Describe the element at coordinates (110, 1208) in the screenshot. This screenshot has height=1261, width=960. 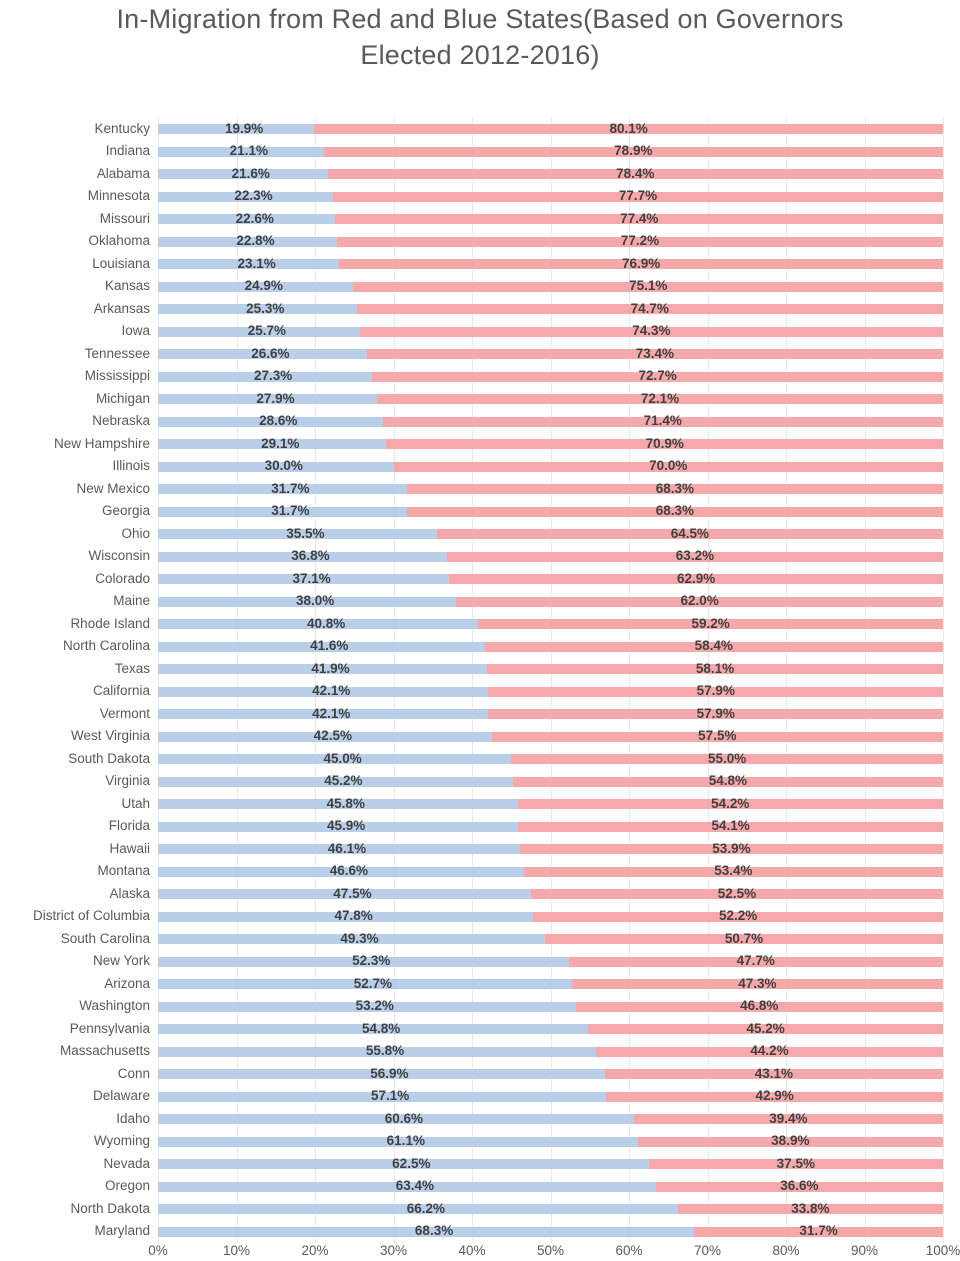
I see `category-label: North Dakota` at that location.